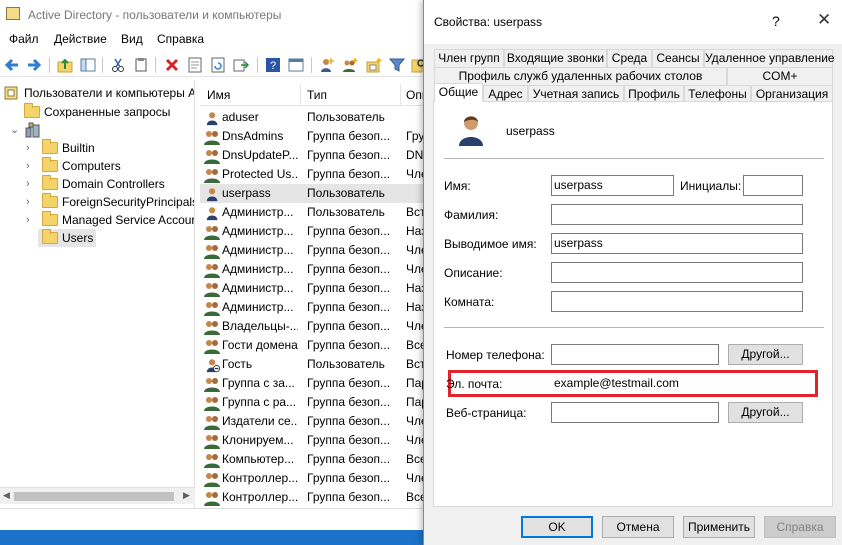  What do you see at coordinates (313, 326) in the screenshot?
I see `list-row: Владельцы-... Группа безоп... Чле` at bounding box center [313, 326].